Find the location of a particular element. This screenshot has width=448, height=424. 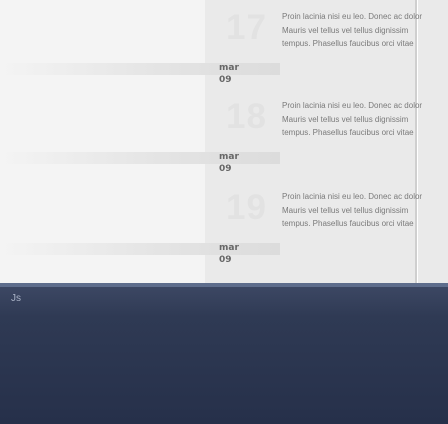

day-number: 17 is located at coordinates (246, 27).